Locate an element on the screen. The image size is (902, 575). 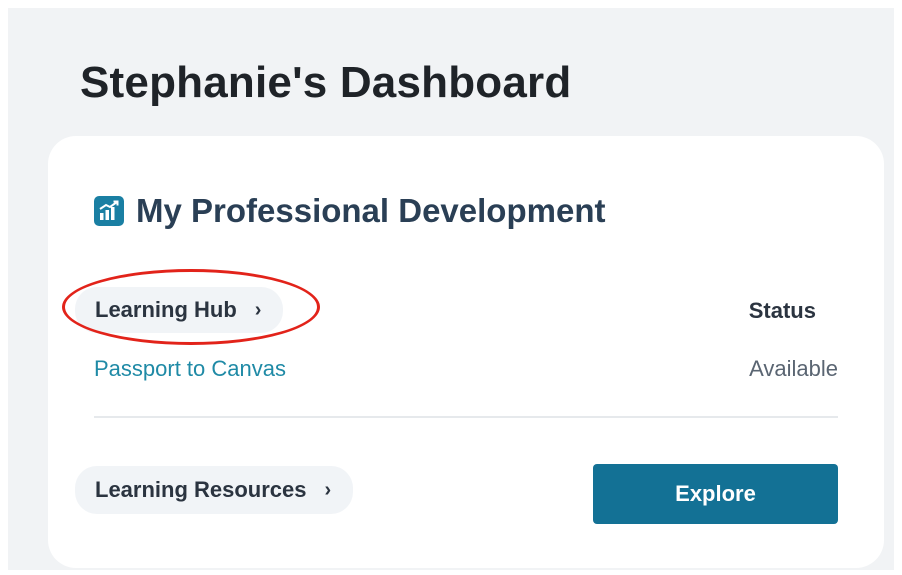
divider is located at coordinates (466, 417).